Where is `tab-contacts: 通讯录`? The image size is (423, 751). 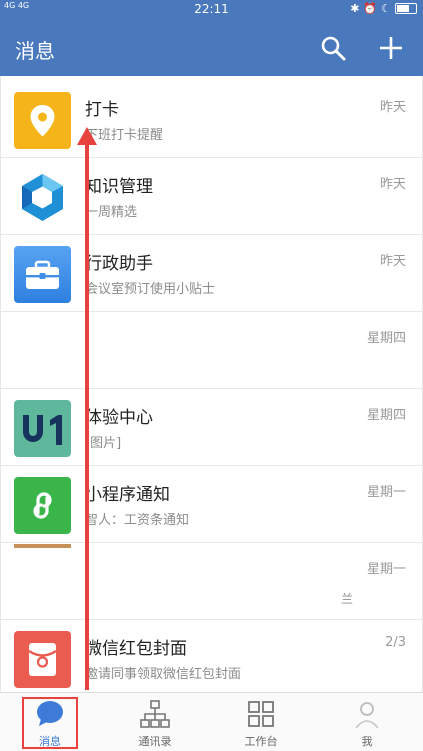
tab-contacts: 通讯录 is located at coordinates (155, 722).